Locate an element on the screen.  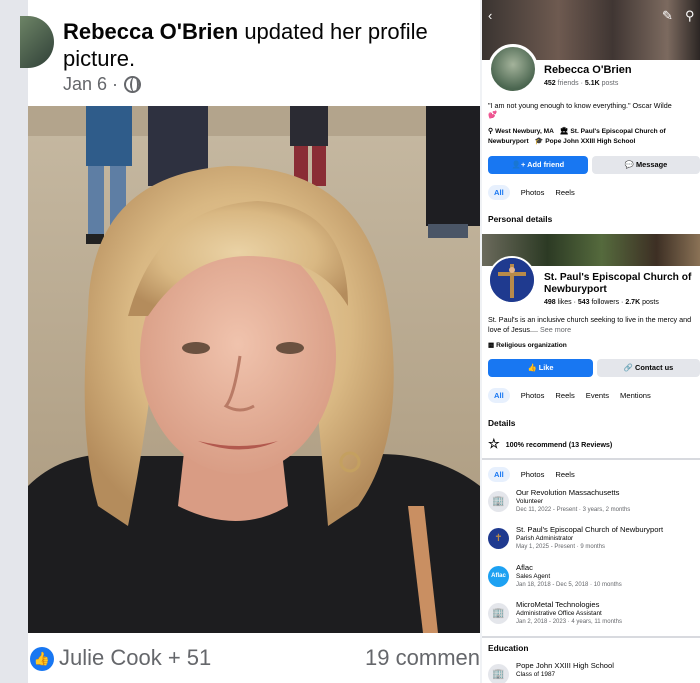
education-school: Pope John XXIII High School is located at coordinates (565, 665).